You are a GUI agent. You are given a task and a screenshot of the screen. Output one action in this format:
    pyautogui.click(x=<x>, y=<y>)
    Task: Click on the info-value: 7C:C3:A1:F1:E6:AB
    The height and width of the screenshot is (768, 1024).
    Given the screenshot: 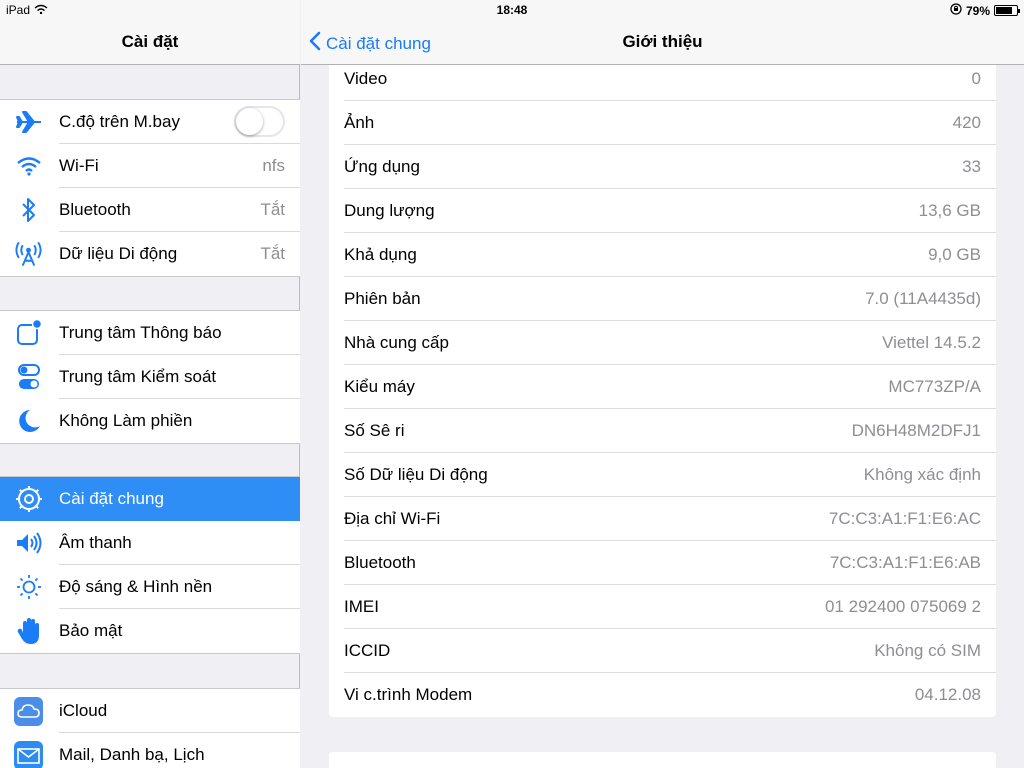 What is the action you would take?
    pyautogui.click(x=905, y=562)
    